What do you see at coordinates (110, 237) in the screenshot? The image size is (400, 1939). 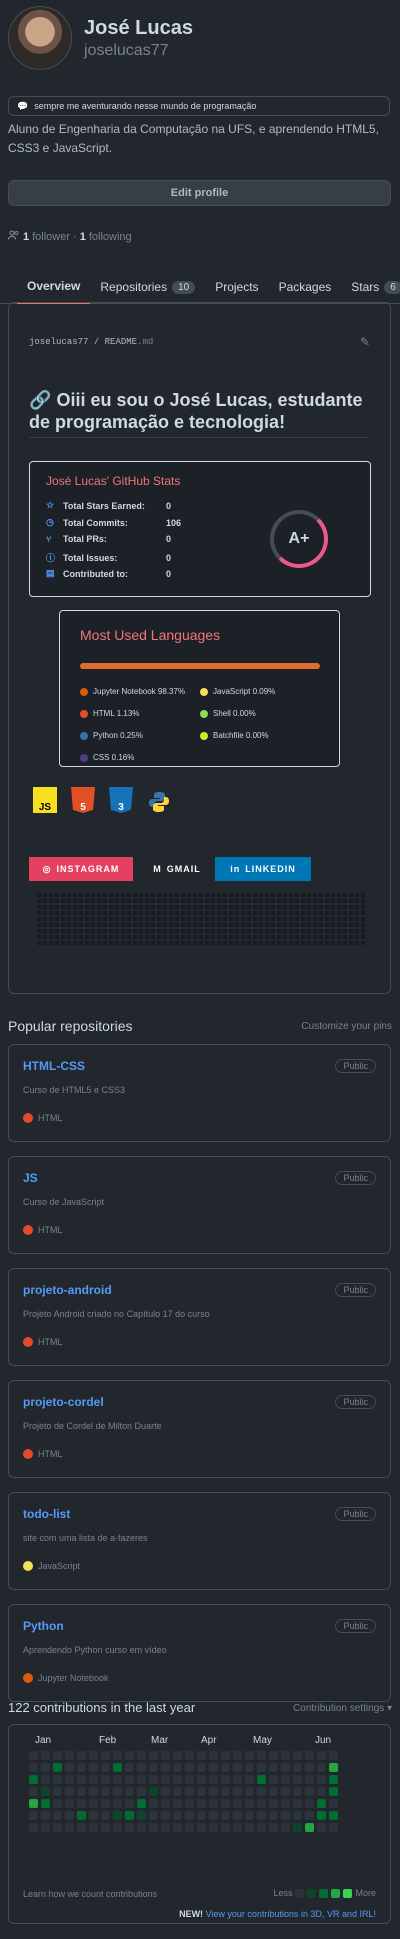 I see `following-label: following` at bounding box center [110, 237].